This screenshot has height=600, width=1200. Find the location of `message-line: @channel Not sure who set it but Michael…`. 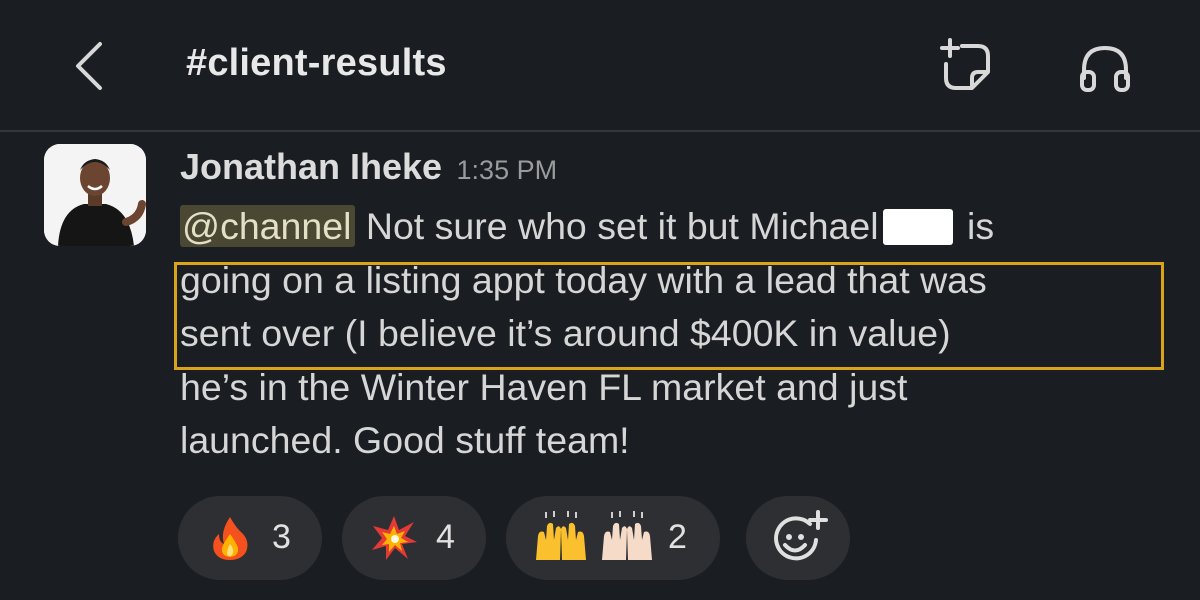

message-line: @channel Not sure who set it but Michael… is located at coordinates (675, 227).